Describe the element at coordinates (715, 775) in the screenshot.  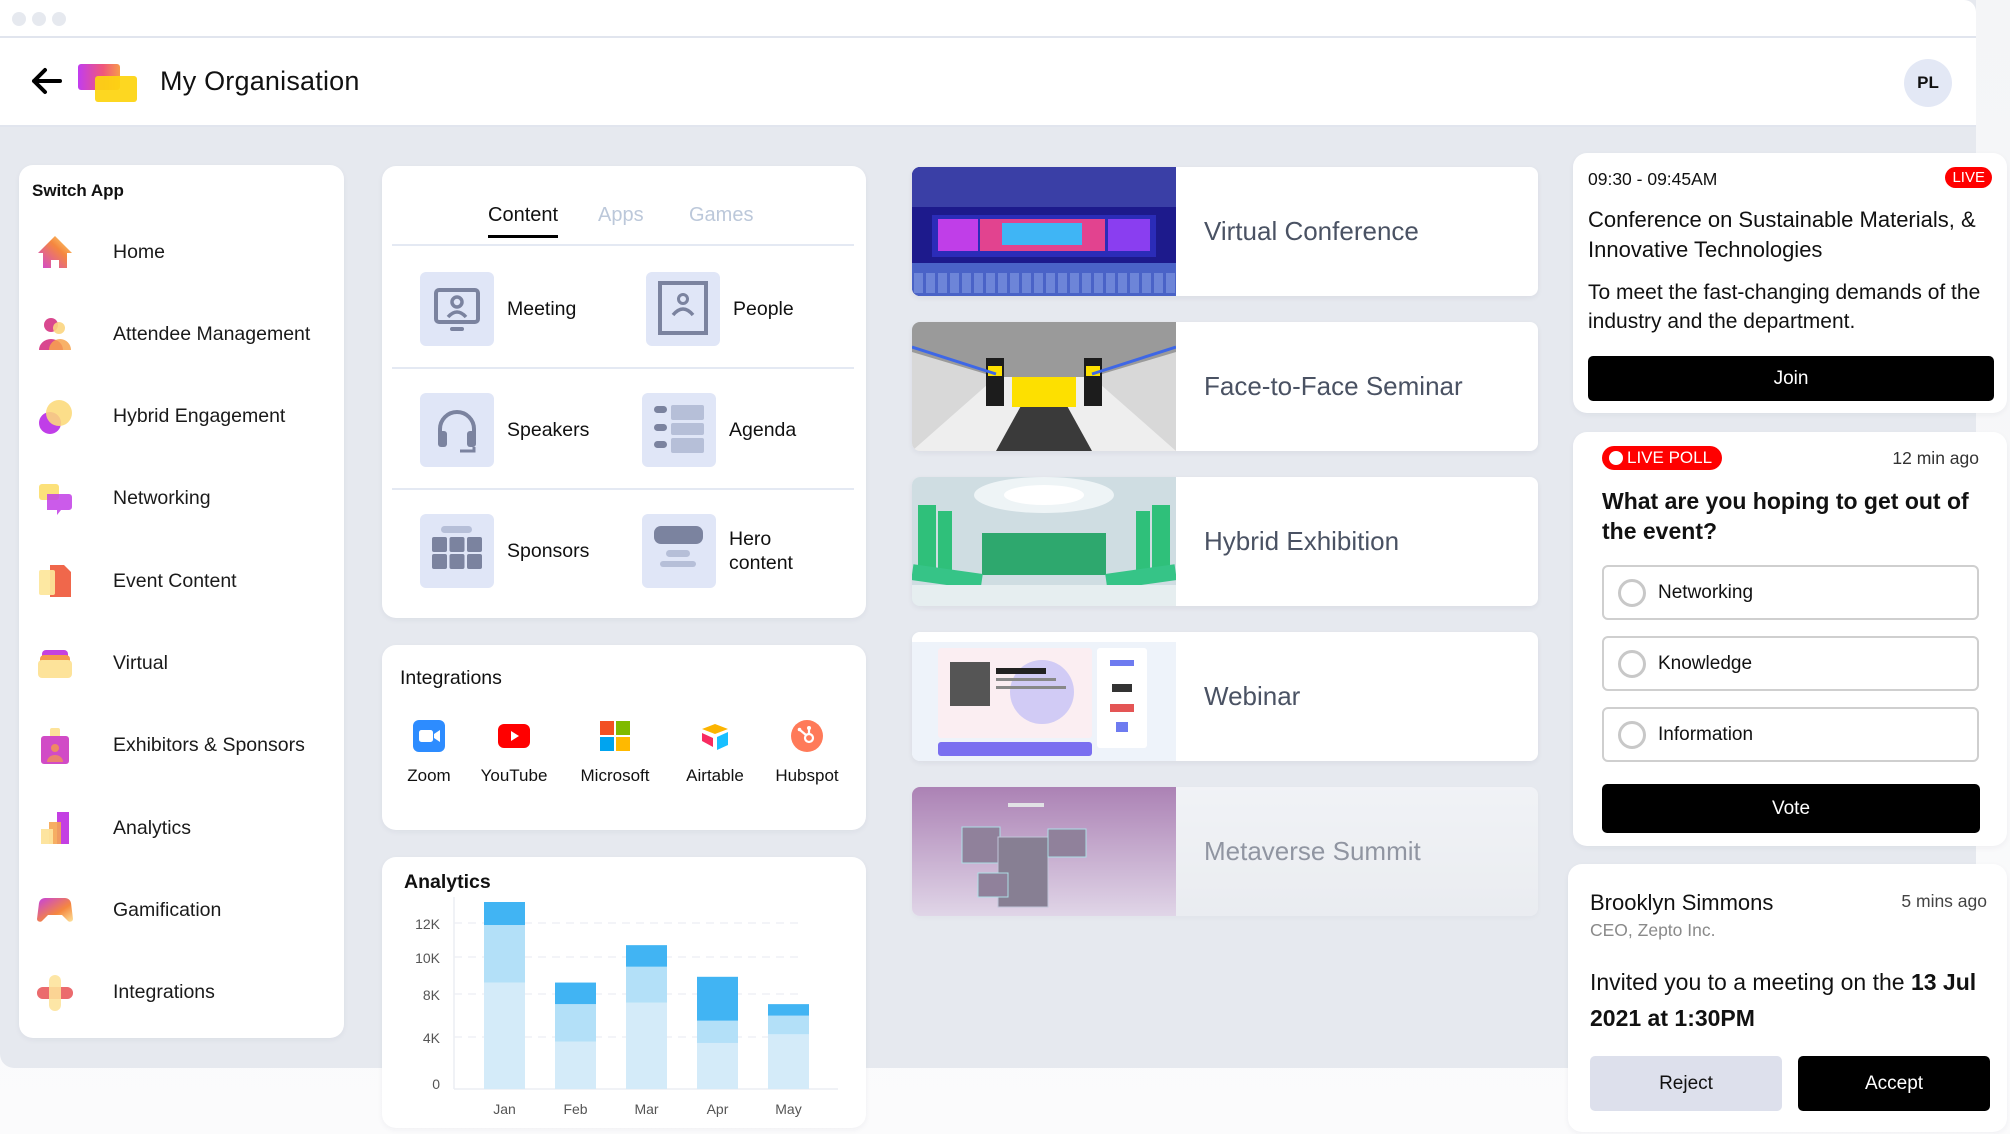
I see `integration-label: Airtable` at that location.